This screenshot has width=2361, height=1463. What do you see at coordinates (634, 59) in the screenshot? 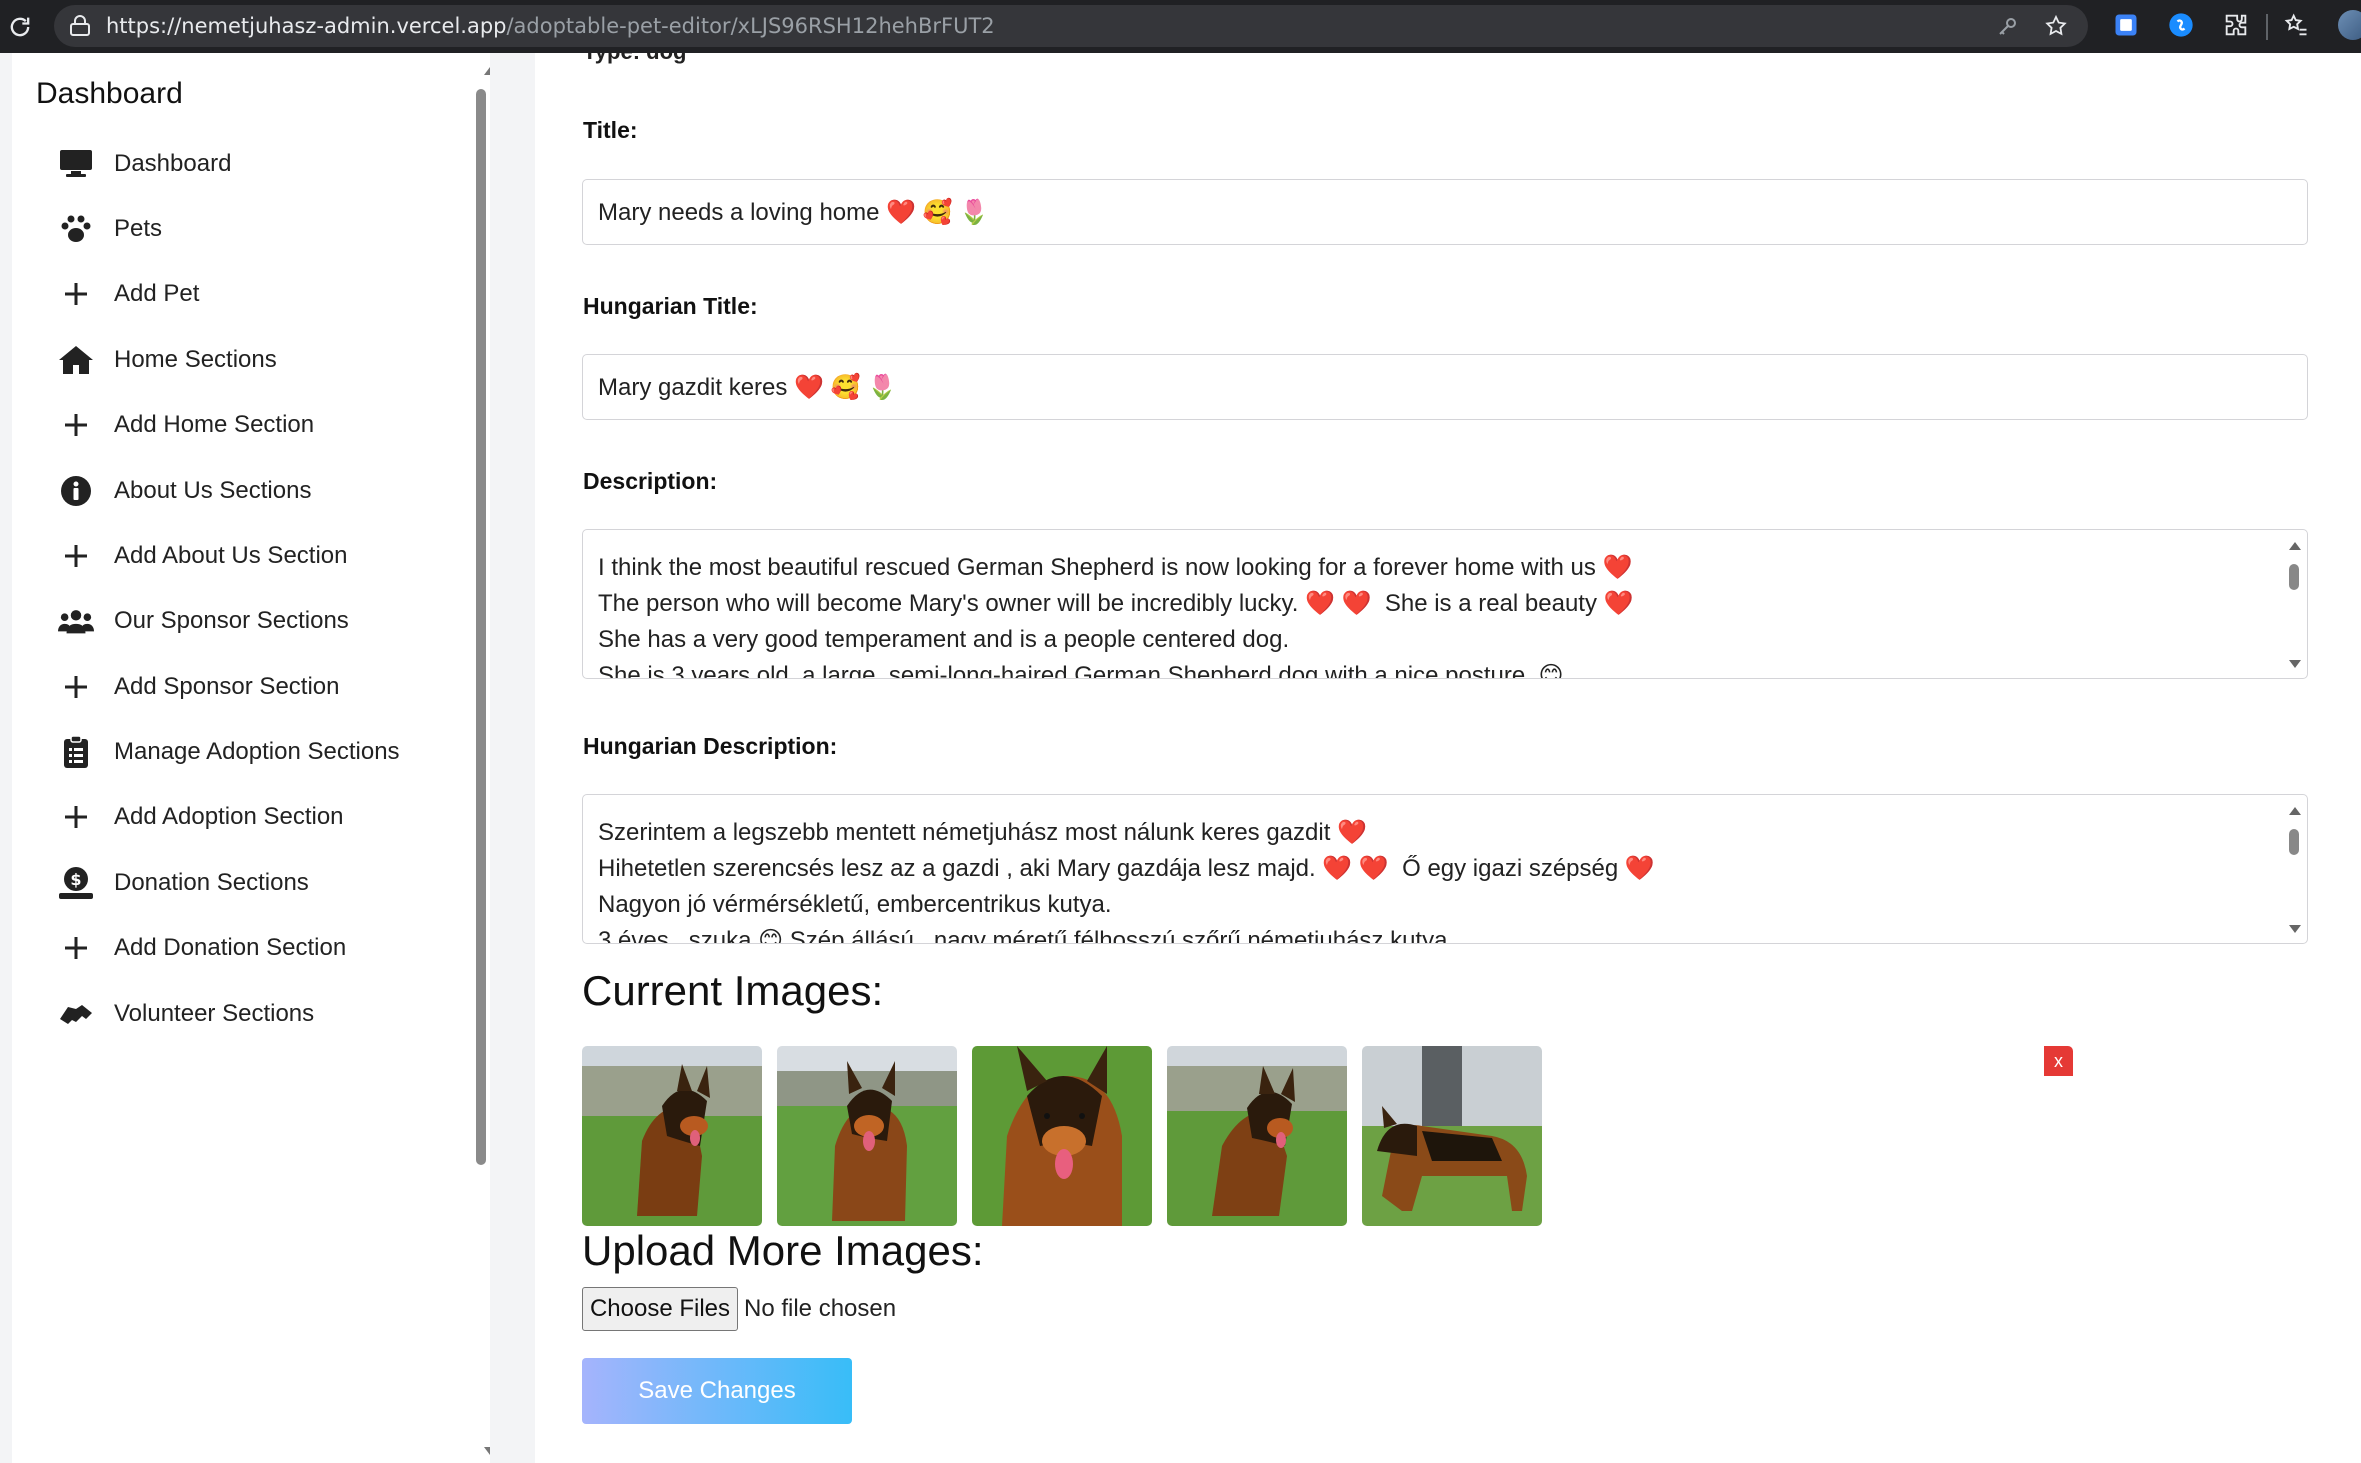
I see `type-label: Type: dog` at bounding box center [634, 59].